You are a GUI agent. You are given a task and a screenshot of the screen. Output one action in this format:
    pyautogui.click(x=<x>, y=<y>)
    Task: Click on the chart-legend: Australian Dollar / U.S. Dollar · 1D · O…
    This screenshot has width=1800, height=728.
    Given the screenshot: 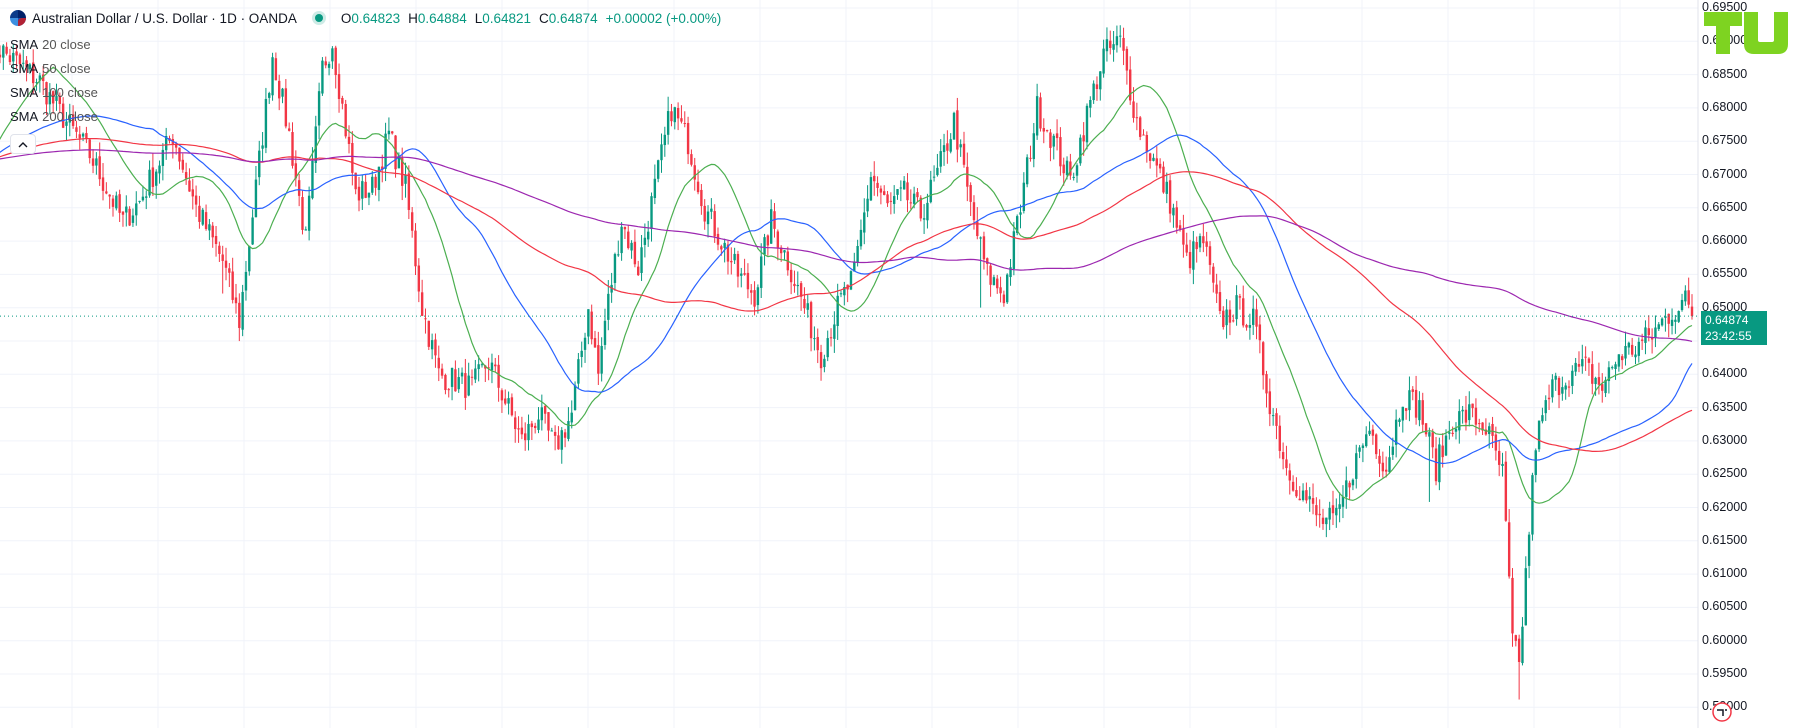 What is the action you would take?
    pyautogui.click(x=365, y=81)
    